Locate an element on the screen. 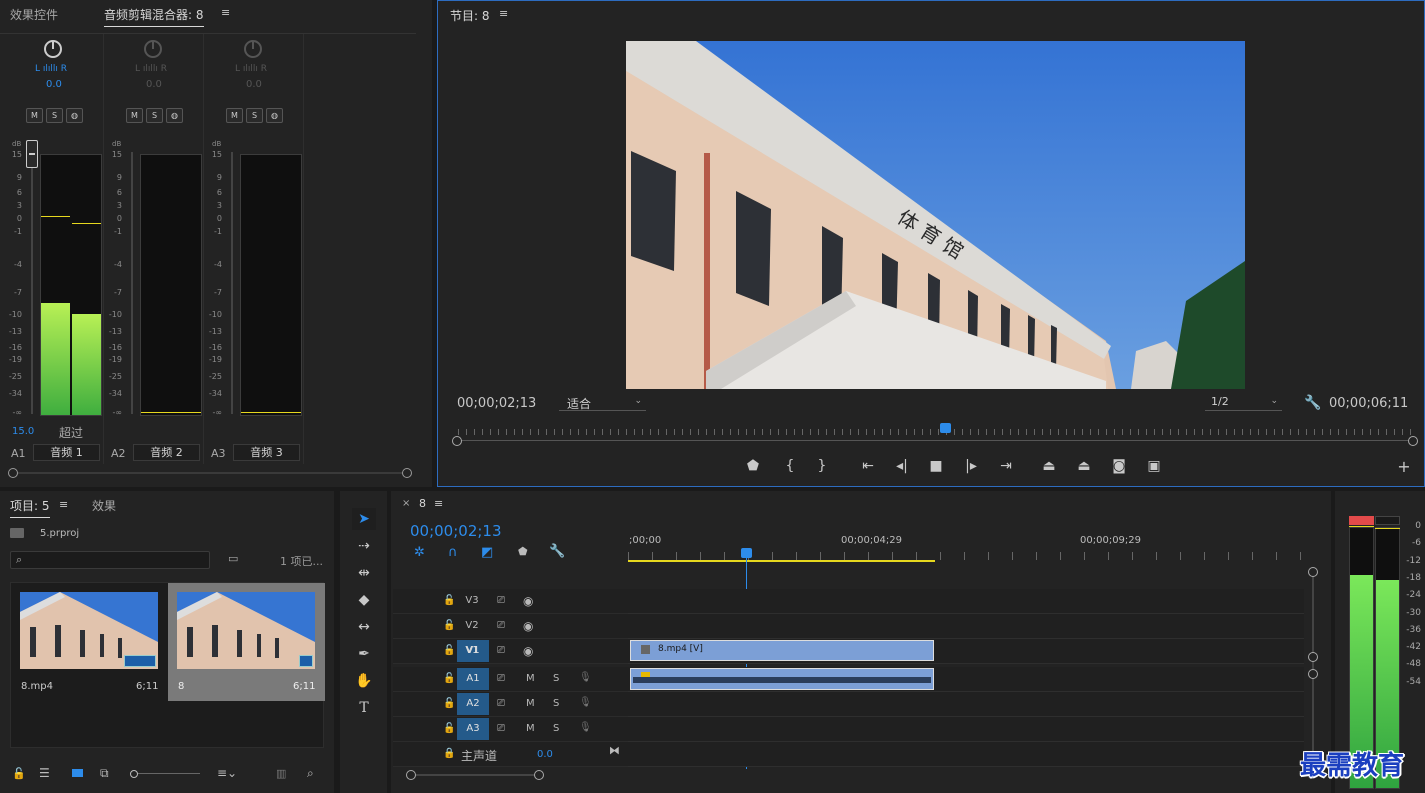 This screenshot has width=1425, height=793. razor-tool-icon: ◆ is located at coordinates (364, 600).